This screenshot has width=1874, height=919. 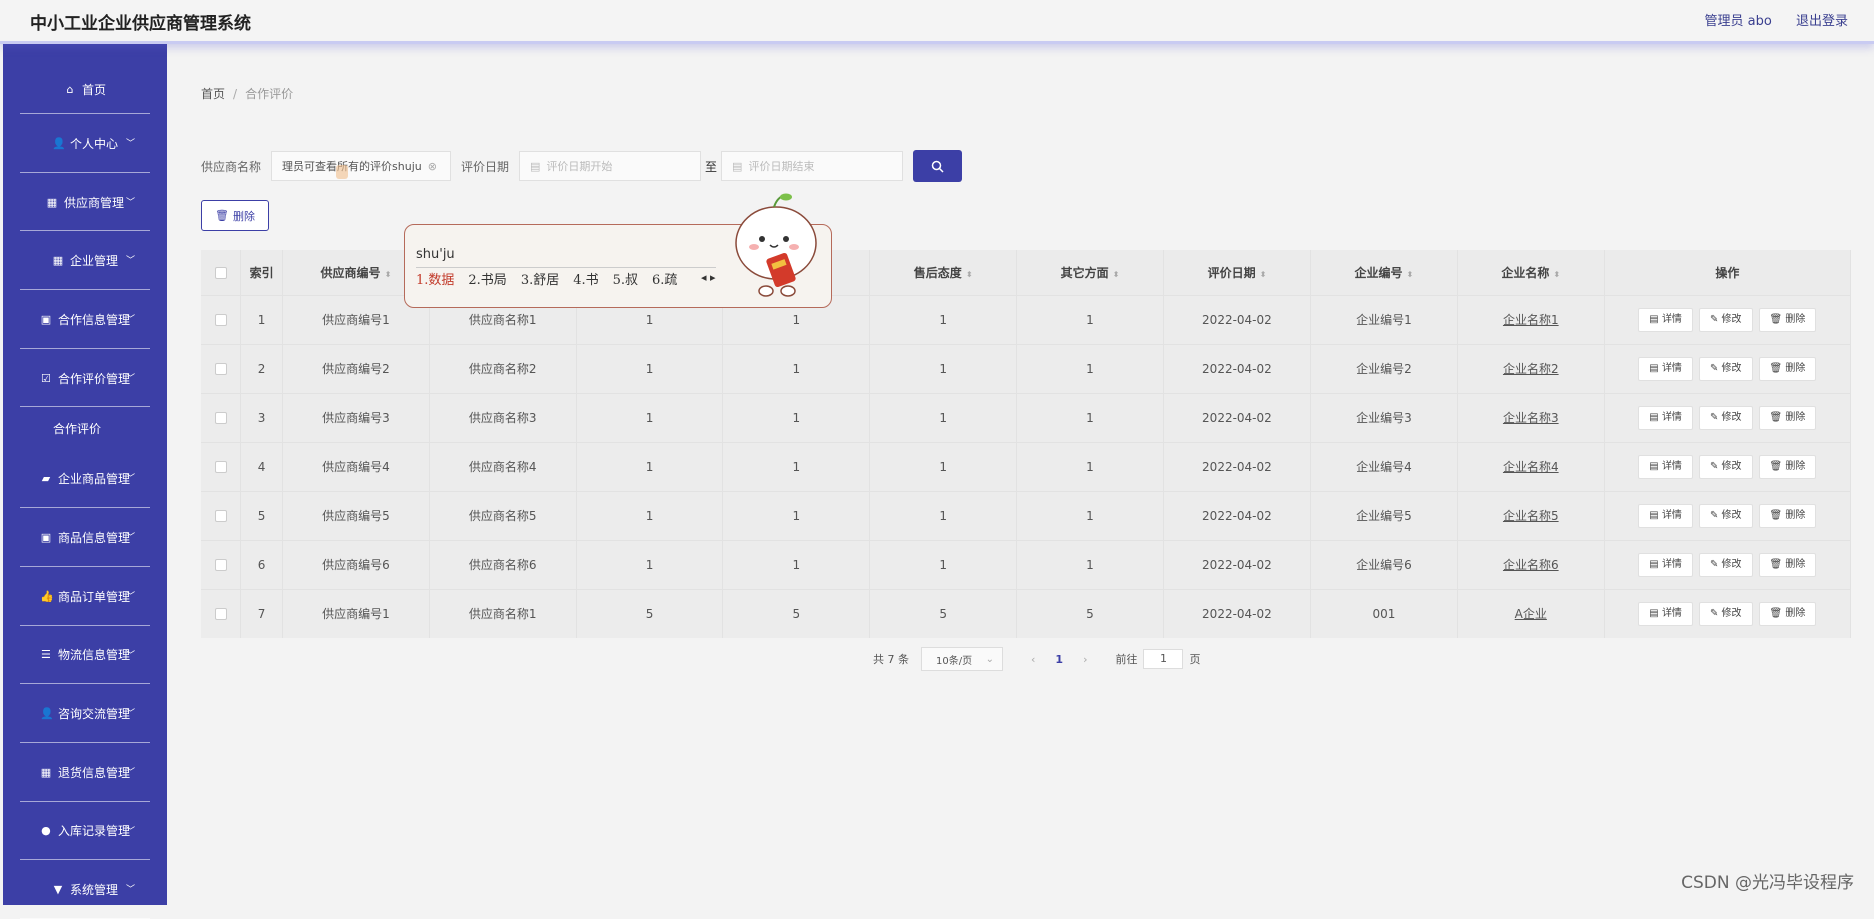 What do you see at coordinates (85, 772) in the screenshot?
I see `sidebar-item: ▦退货信息管理﹀` at bounding box center [85, 772].